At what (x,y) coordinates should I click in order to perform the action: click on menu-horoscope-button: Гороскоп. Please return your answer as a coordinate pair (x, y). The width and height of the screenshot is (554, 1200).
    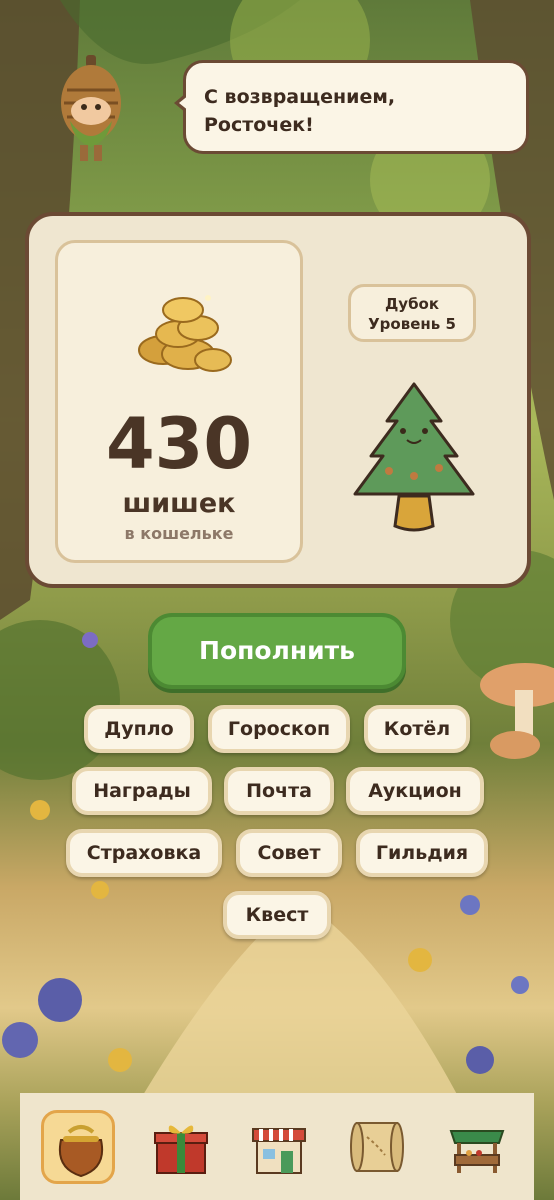
    Looking at the image, I should click on (279, 729).